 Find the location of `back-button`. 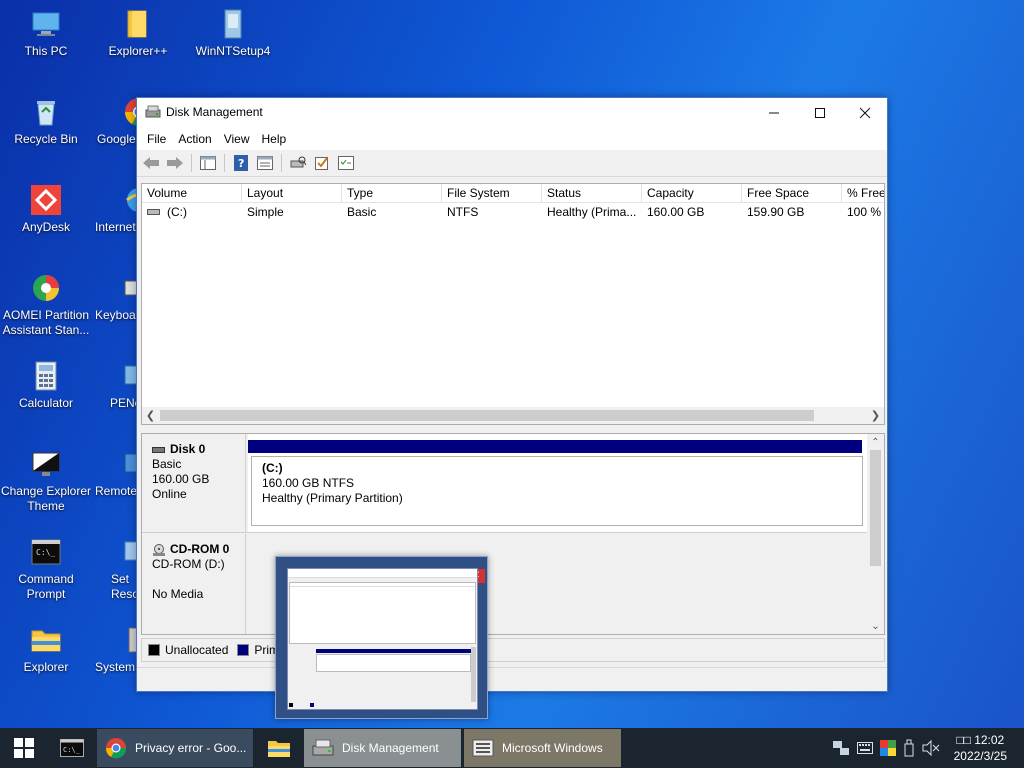

back-button is located at coordinates (151, 163).